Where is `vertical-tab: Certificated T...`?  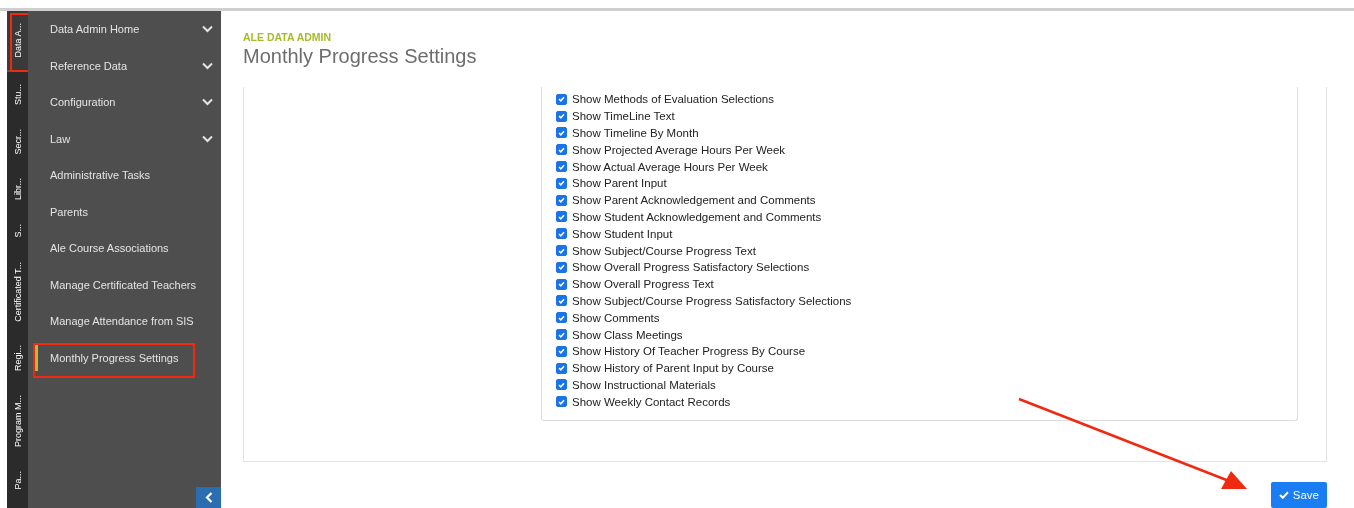 vertical-tab: Certificated T... is located at coordinates (17, 291).